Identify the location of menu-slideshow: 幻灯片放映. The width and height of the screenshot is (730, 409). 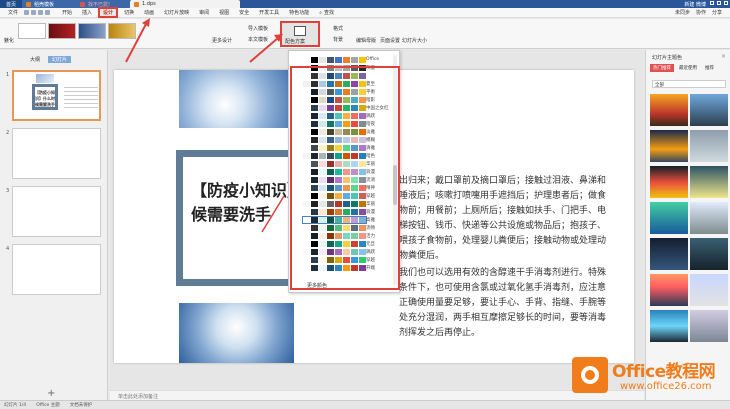
(176, 12).